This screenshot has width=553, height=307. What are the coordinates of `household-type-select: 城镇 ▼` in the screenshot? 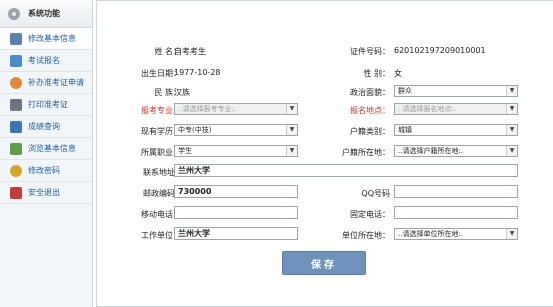 It's located at (456, 130).